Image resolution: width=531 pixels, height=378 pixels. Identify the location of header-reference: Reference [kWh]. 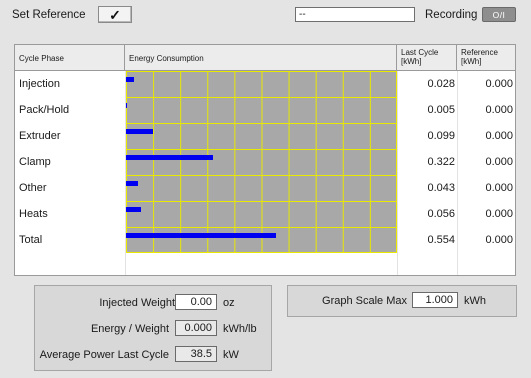
(486, 58).